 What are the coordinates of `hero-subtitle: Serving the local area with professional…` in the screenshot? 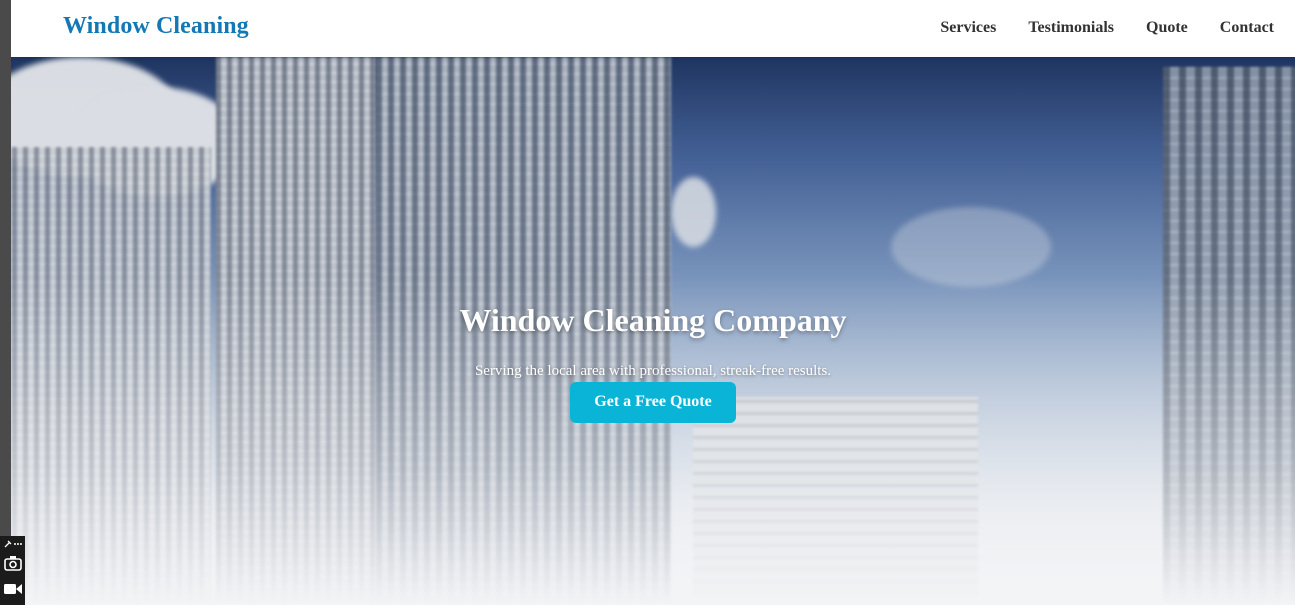 It's located at (653, 371).